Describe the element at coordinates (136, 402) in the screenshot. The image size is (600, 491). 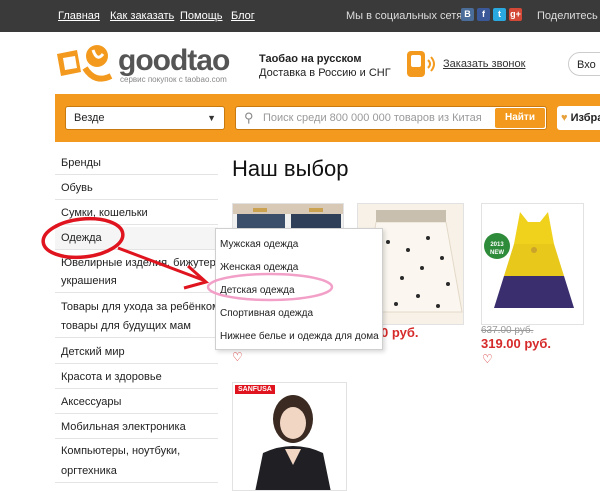
I see `category-accessories: Аксессуары` at that location.